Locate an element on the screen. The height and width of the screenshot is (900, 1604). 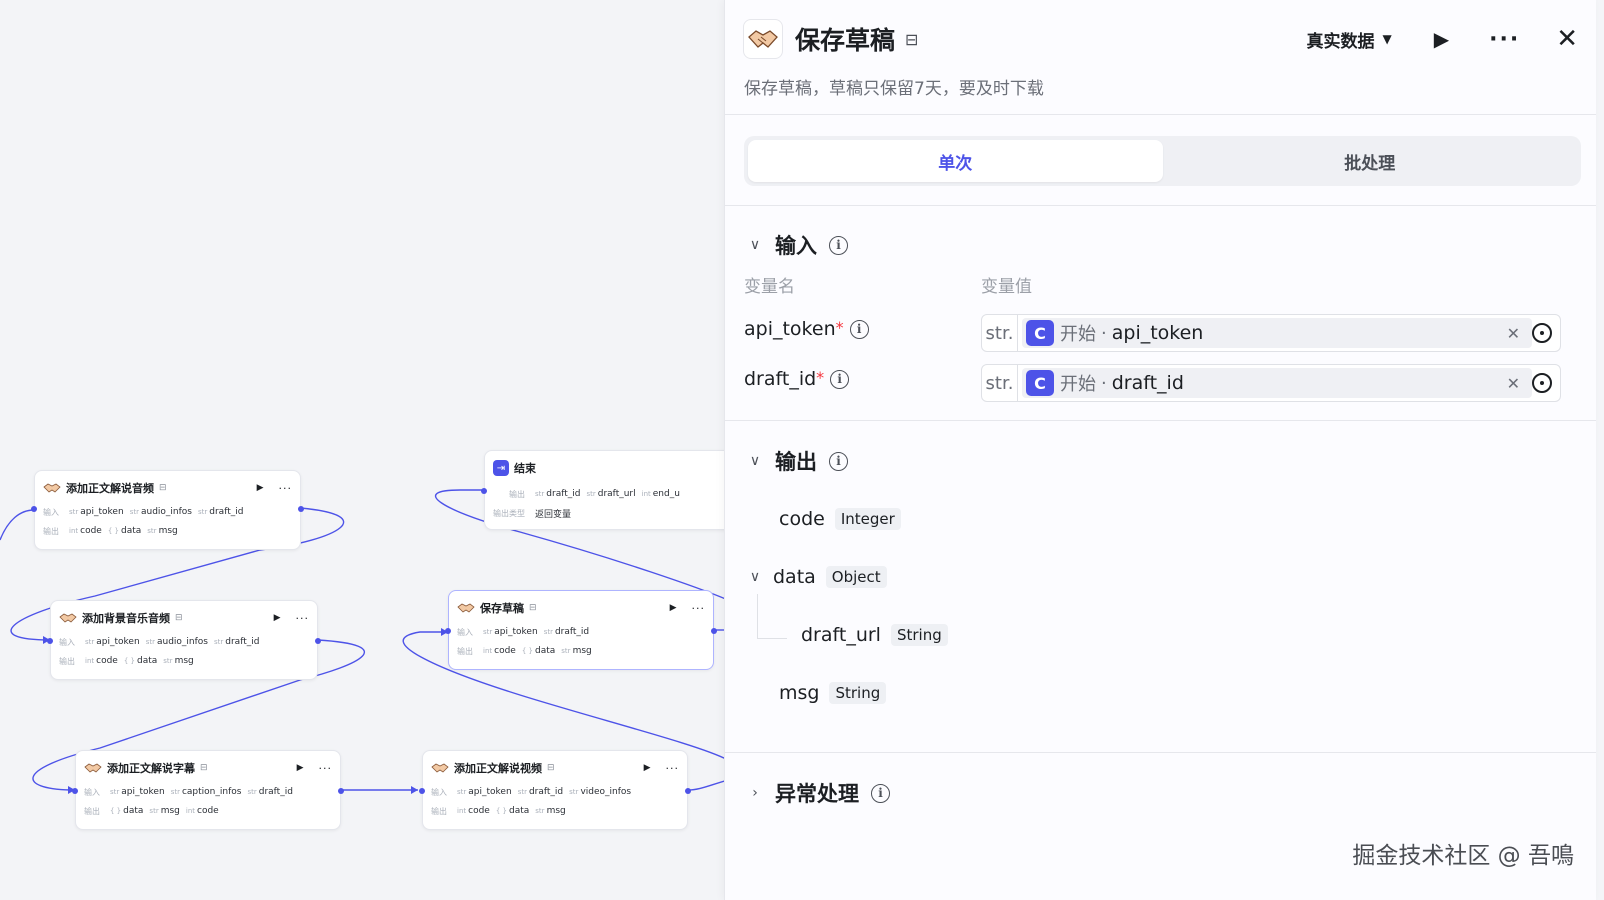
variable-reference: C 开始 · draft_id ✕ is located at coordinates (1277, 383).